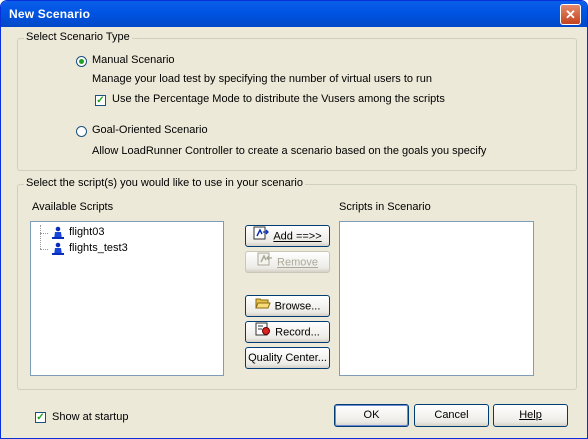 The width and height of the screenshot is (588, 439). What do you see at coordinates (73, 207) in the screenshot?
I see `available-scripts-label: Available Scripts` at bounding box center [73, 207].